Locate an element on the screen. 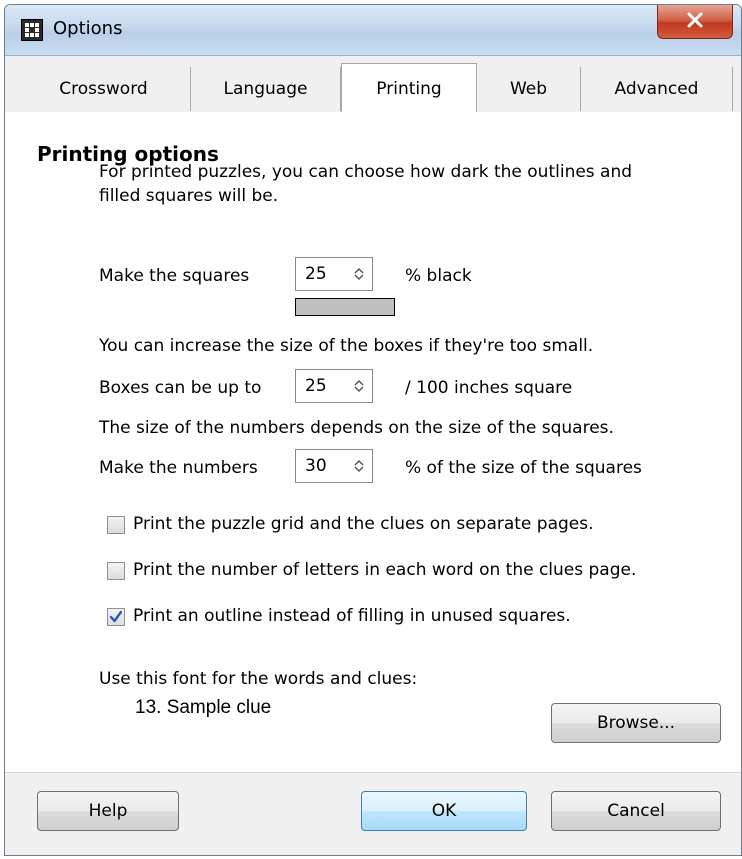  boxes-label: Boxes can be up to is located at coordinates (180, 388).